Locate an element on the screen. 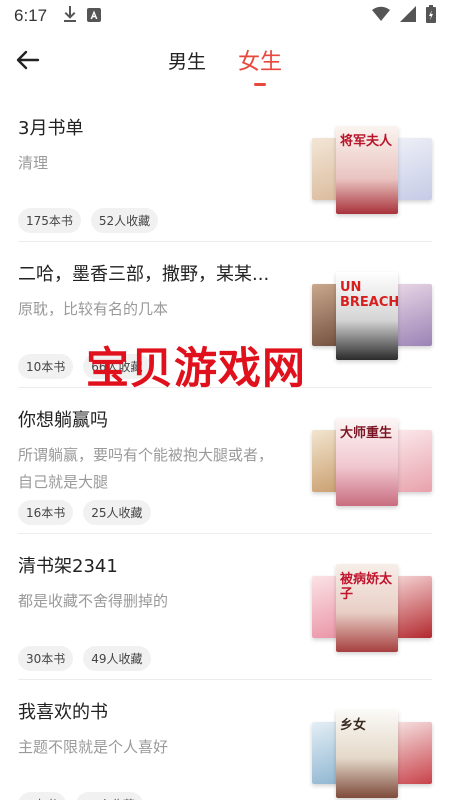 Image resolution: width=450 pixels, height=800 pixels. booklist-title: 我喜欢的书 is located at coordinates (63, 712).